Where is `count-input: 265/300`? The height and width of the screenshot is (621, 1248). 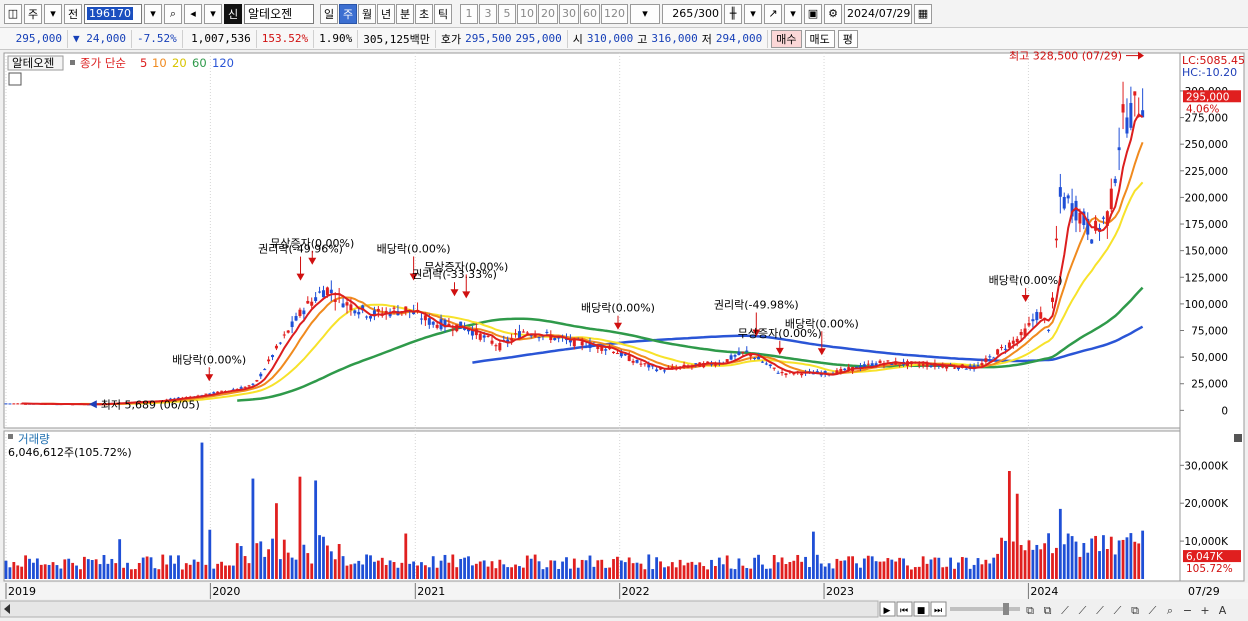
count-input: 265/300 is located at coordinates (692, 13).